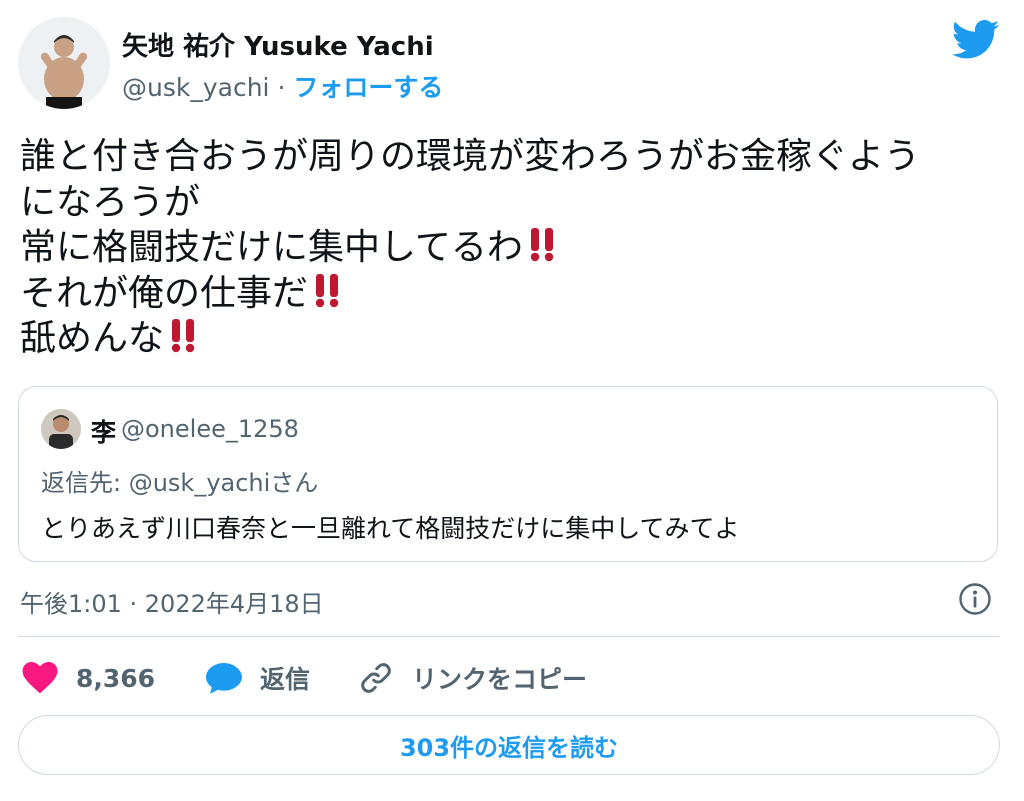 This screenshot has height=801, width=1024. I want to click on author-avatar-image, so click(64, 63).